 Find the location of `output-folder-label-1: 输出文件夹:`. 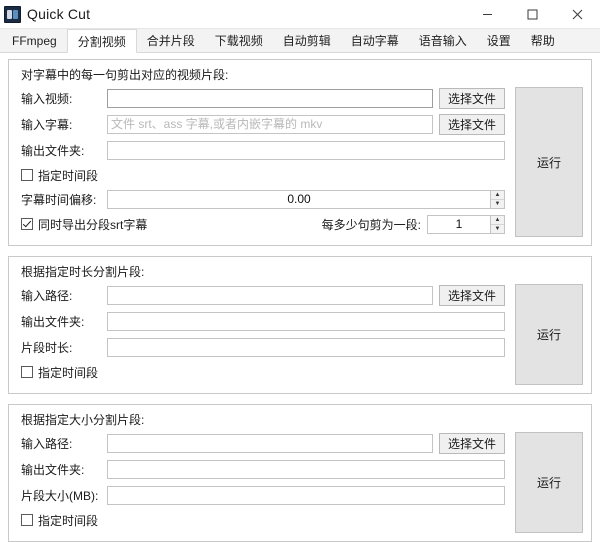

output-folder-label-1: 输出文件夹: is located at coordinates (53, 150).